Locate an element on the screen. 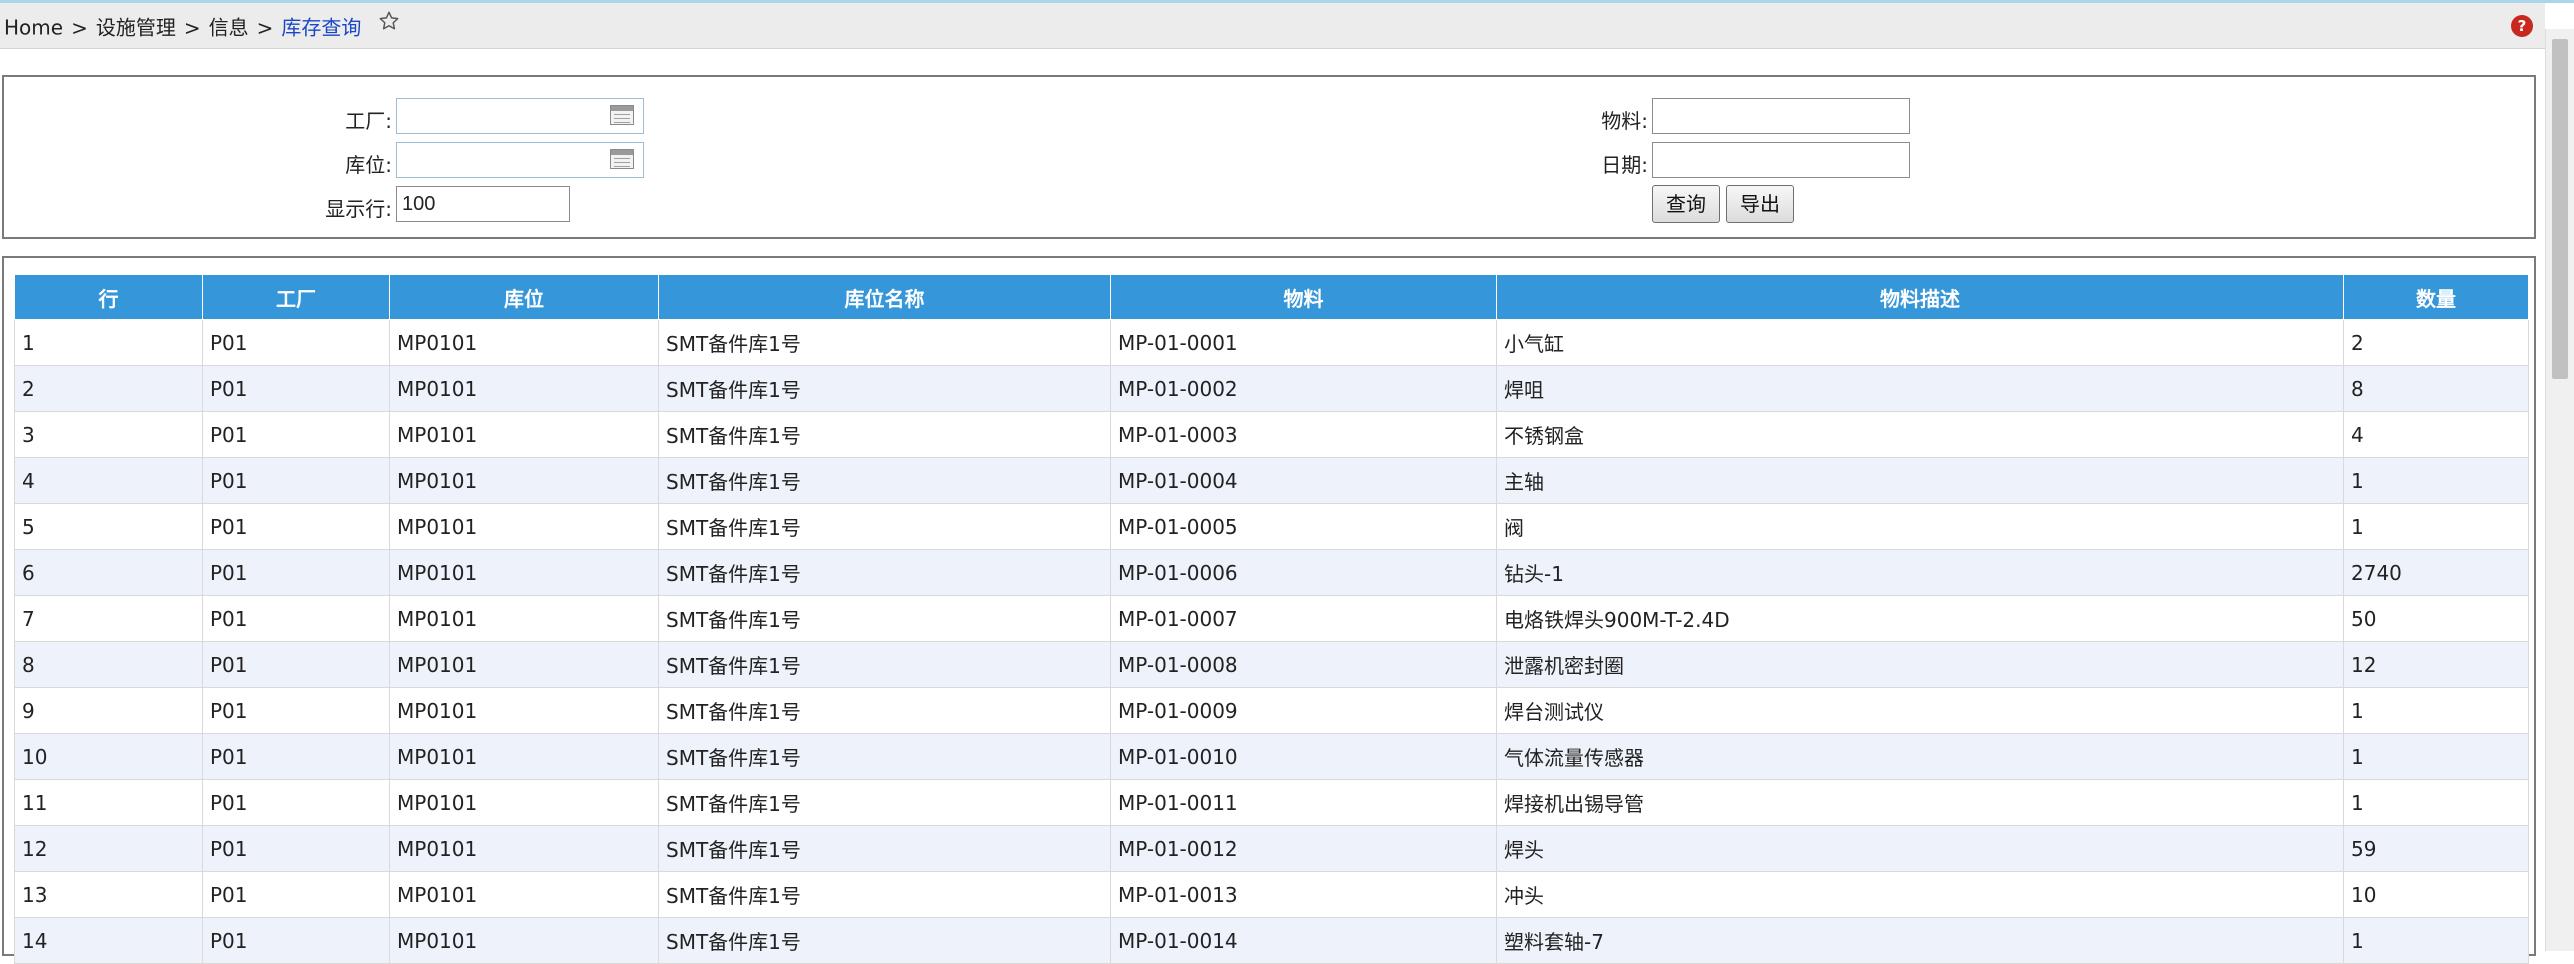 This screenshot has height=964, width=2574. location-input is located at coordinates (520, 160).